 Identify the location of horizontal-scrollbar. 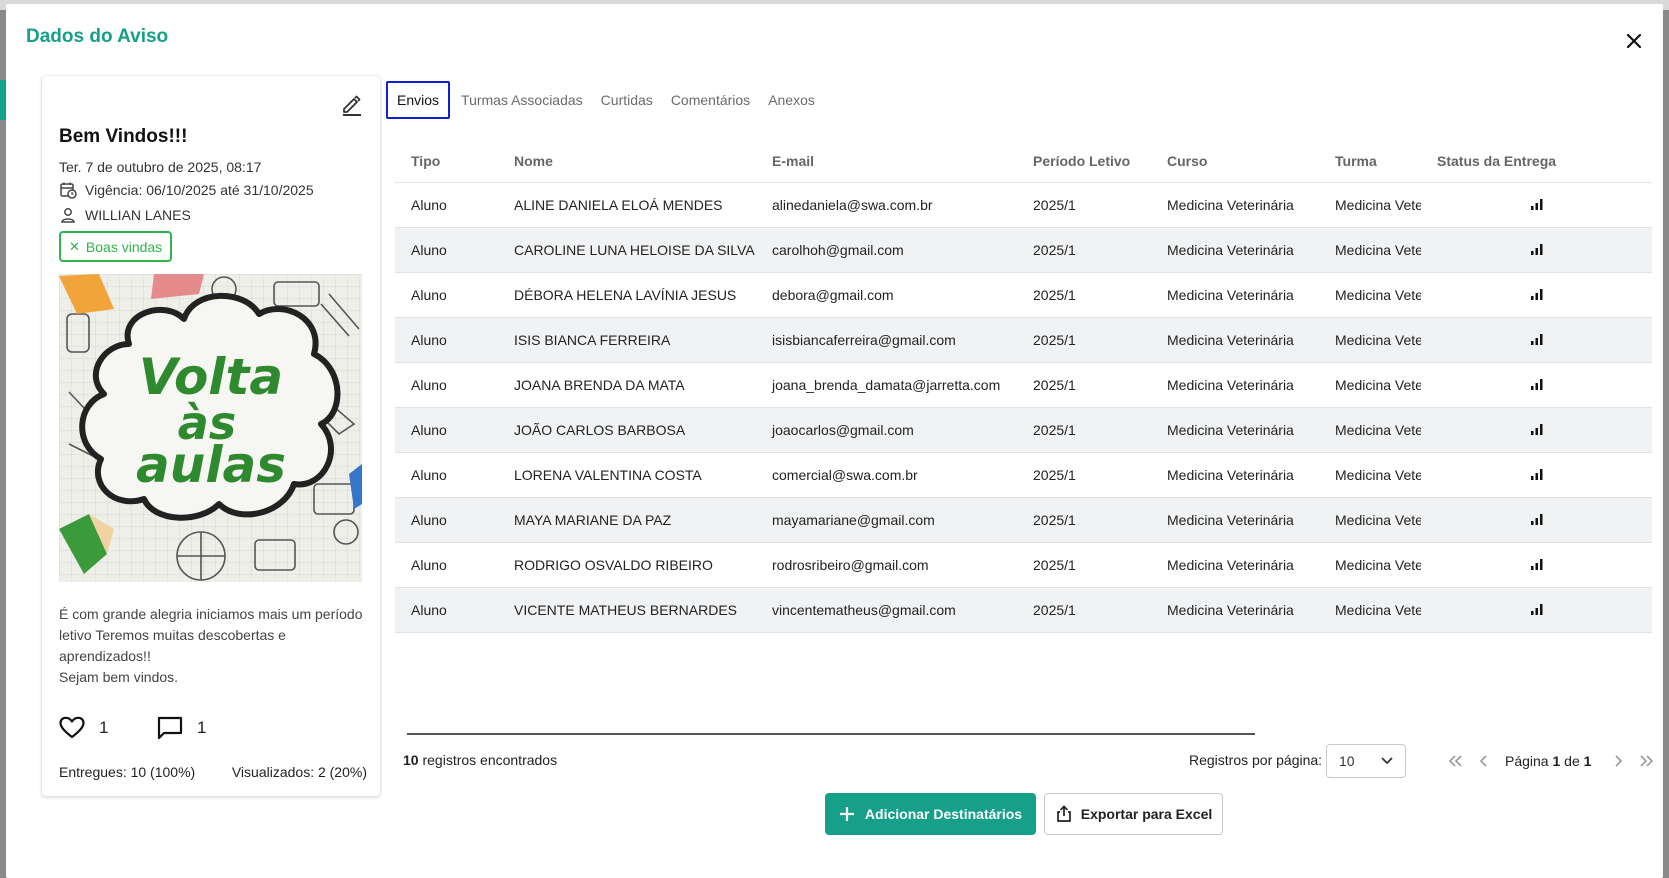
(831, 734).